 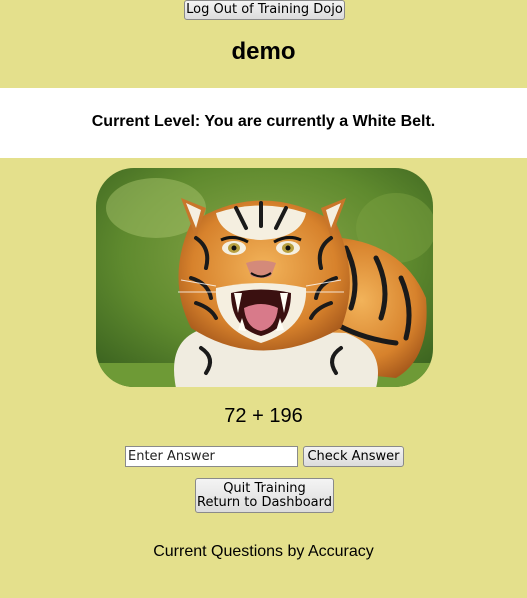 What do you see at coordinates (264, 488) in the screenshot?
I see `quit-training-label: Quit Training` at bounding box center [264, 488].